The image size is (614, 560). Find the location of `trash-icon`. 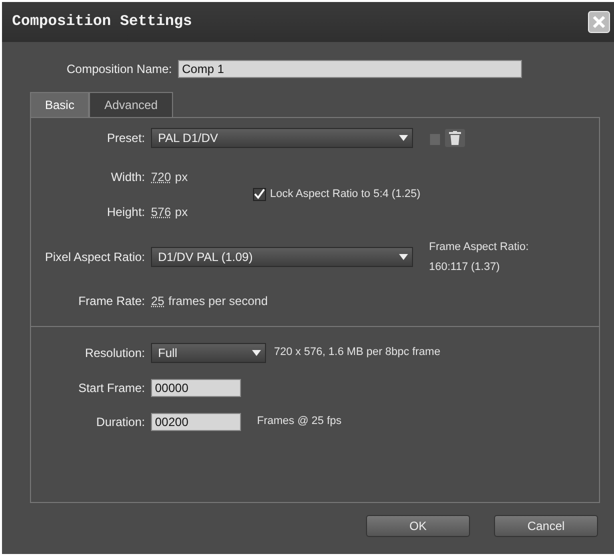

trash-icon is located at coordinates (455, 138).